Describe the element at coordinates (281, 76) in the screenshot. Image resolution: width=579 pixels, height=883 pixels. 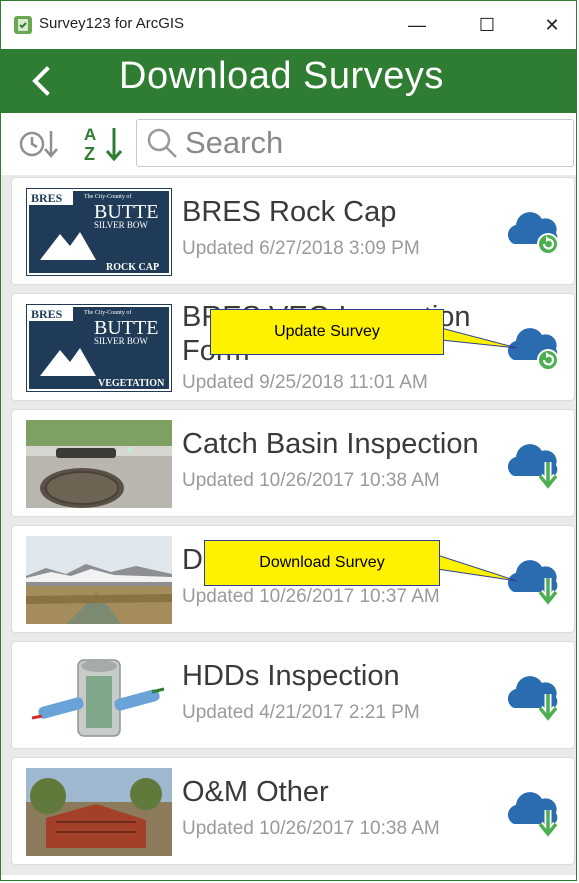
I see `page-title: Download Surveys` at that location.